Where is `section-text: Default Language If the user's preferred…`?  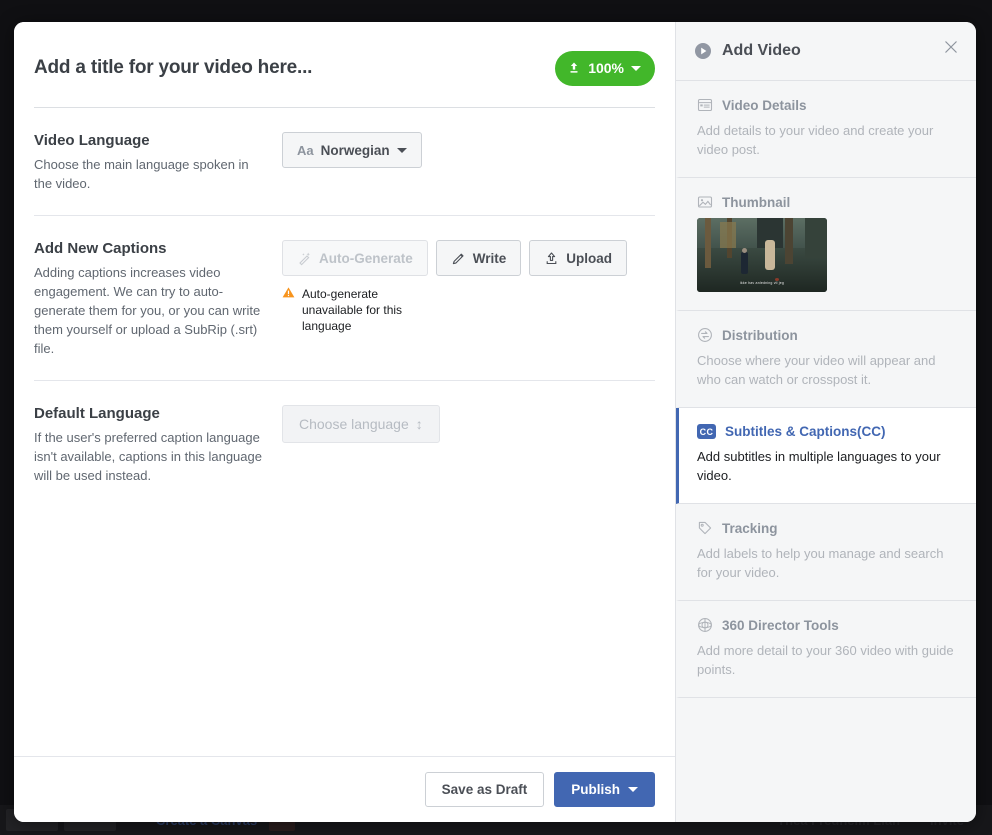
section-text: Default Language If the user's preferred… is located at coordinates (158, 445).